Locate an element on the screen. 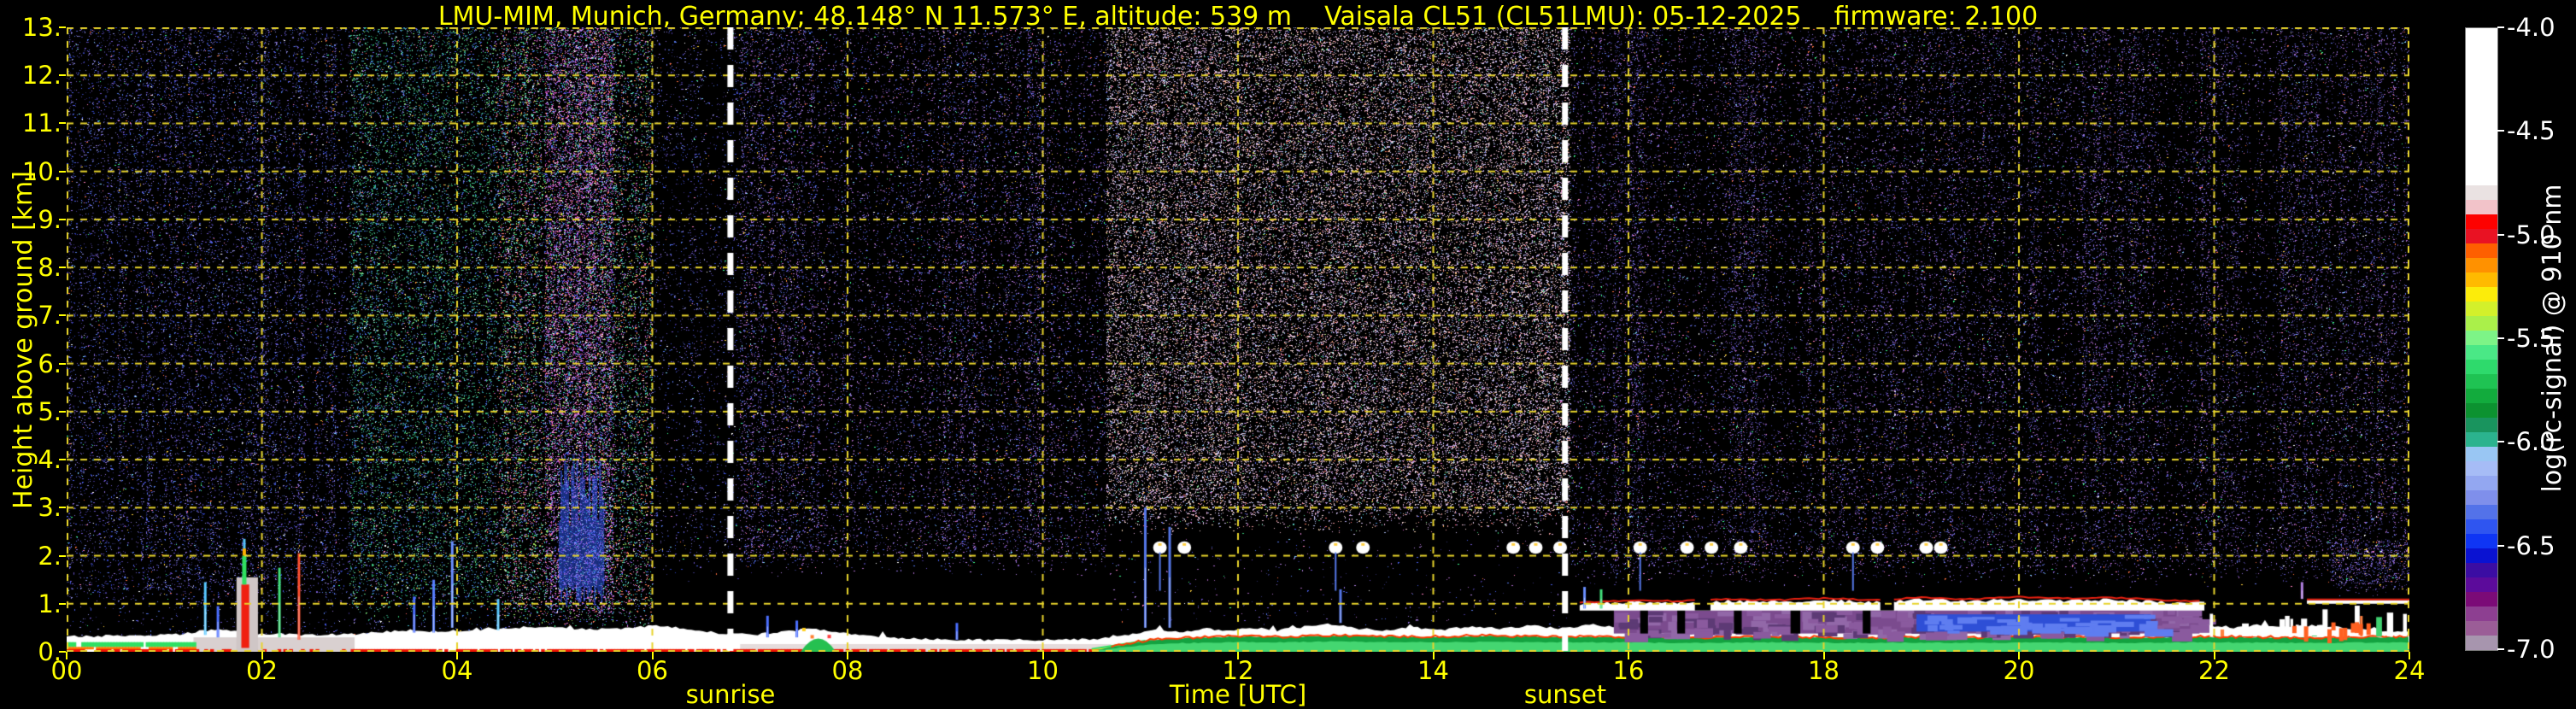  colorbar-title: log(rc-signal) @ 910 nm is located at coordinates (2552, 338).